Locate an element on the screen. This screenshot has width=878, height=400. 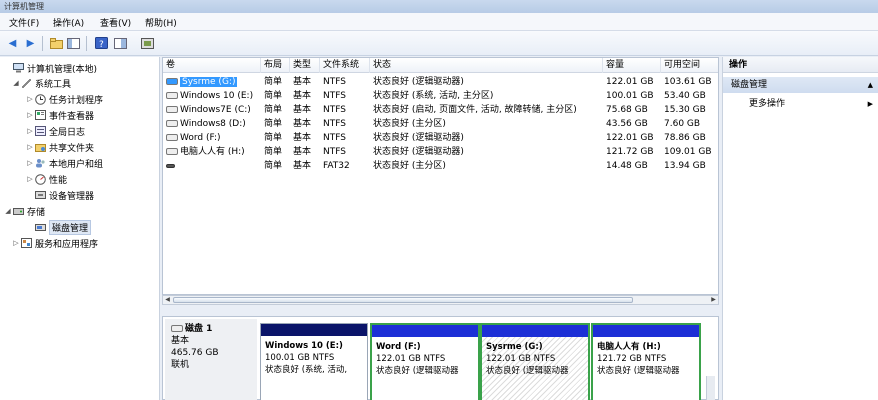
scroll-right-icon: ▶ is located at coordinates (713, 300).